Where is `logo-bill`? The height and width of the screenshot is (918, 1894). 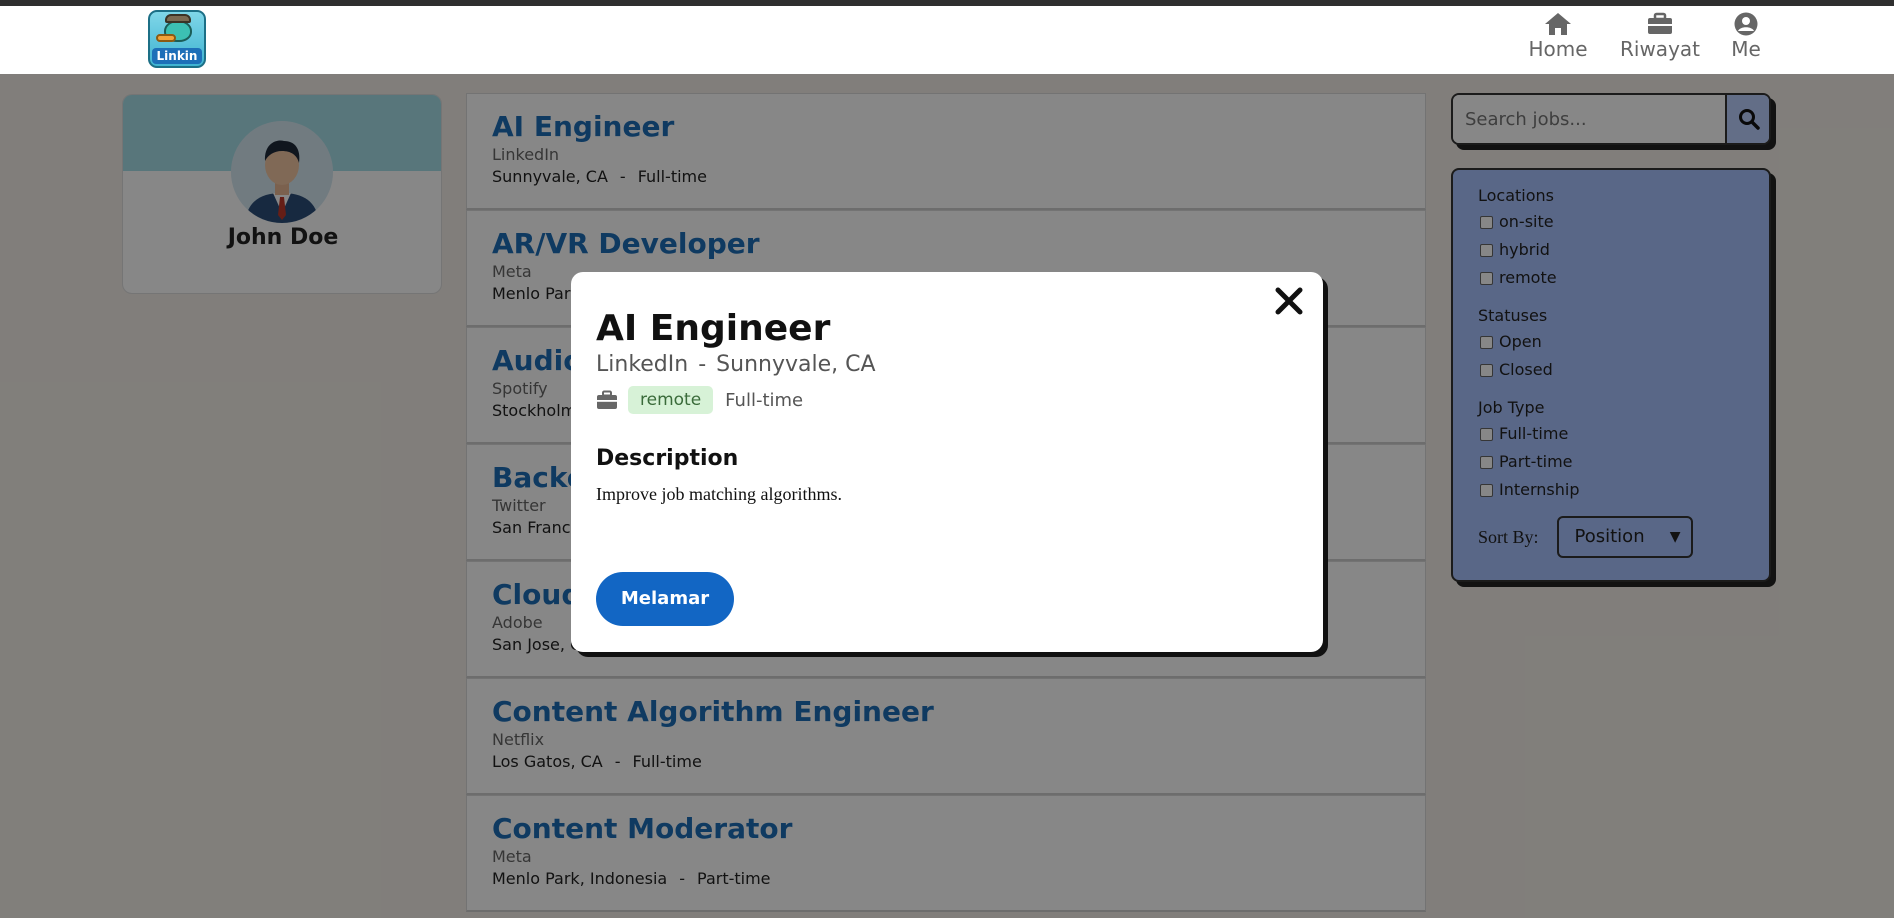 logo-bill is located at coordinates (166, 38).